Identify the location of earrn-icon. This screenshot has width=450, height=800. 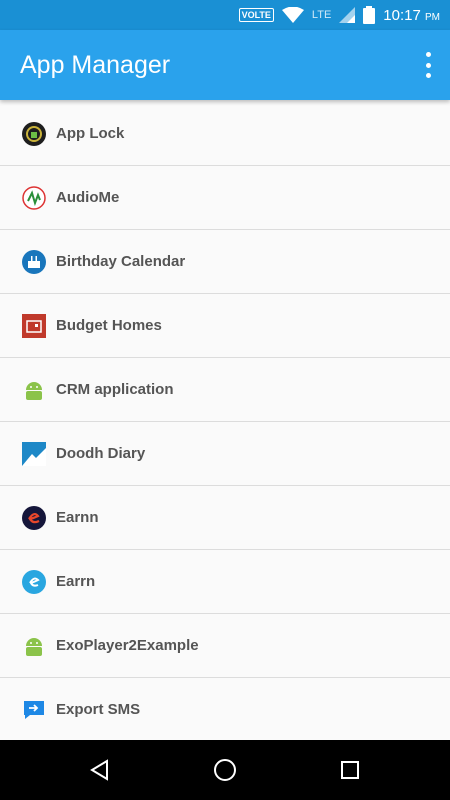
(34, 581).